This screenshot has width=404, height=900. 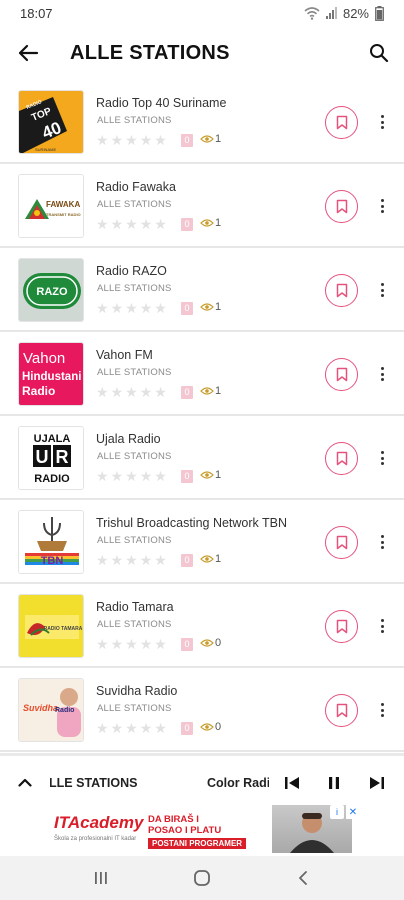 What do you see at coordinates (353, 812) in the screenshot?
I see `ad-close-icon: ✕` at bounding box center [353, 812].